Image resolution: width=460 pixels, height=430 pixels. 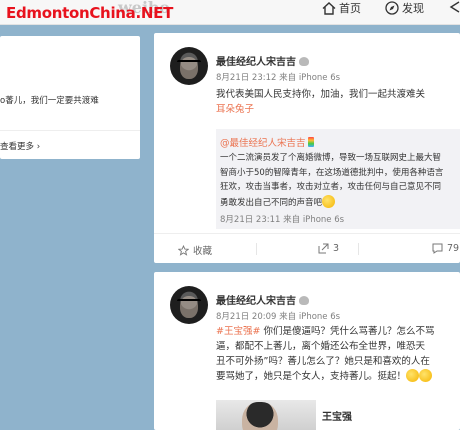 I want to click on comment-count: 79, so click(x=453, y=248).